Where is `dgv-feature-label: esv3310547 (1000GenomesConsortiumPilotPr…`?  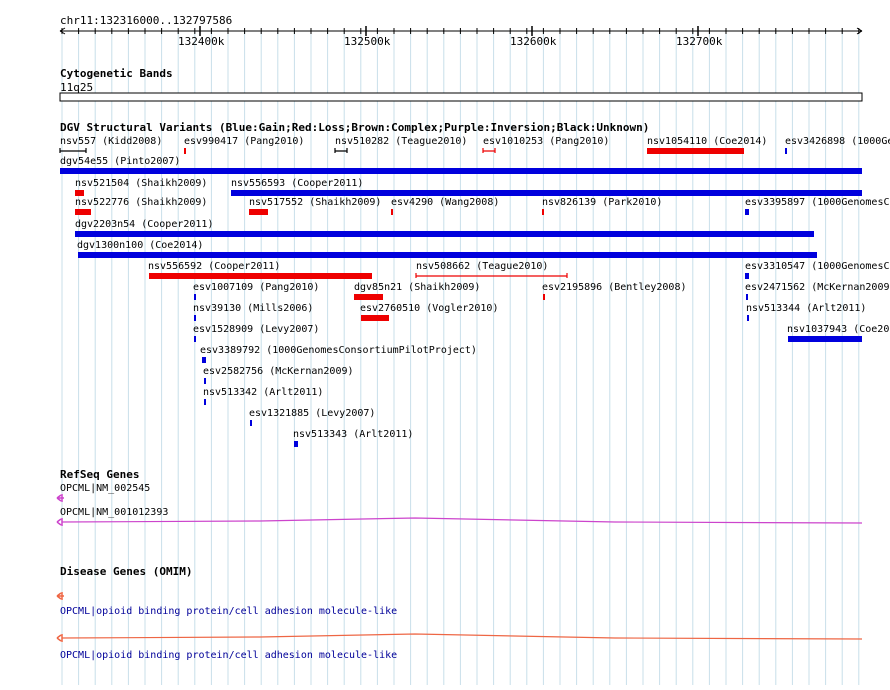
dgv-feature-label: esv3310547 (1000GenomesConsortiumPilotPr… is located at coordinates (817, 266).